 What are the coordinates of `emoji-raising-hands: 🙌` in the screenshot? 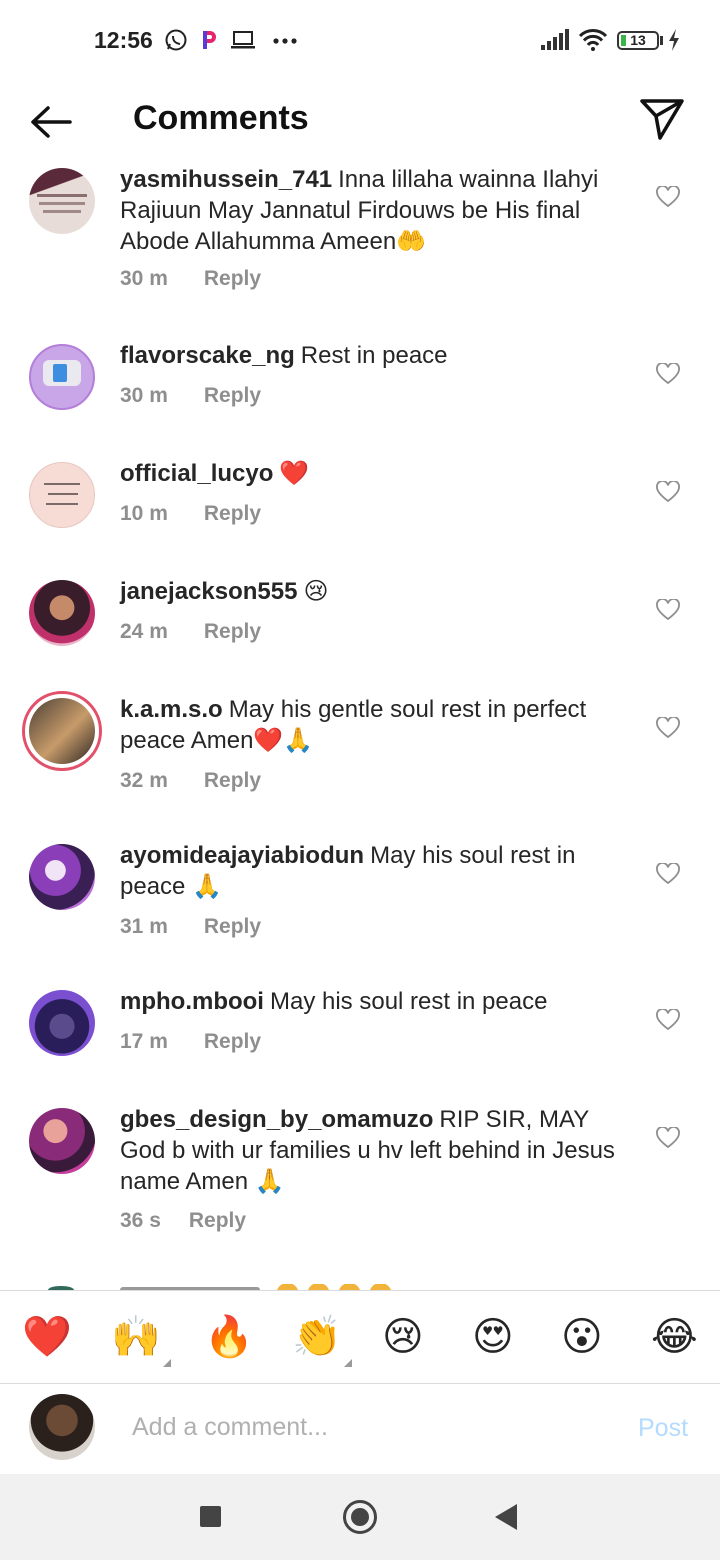 It's located at (141, 1340).